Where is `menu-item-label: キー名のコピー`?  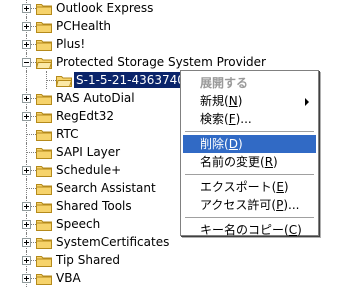
menu-item-label: キー名のコピー is located at coordinates (242, 230).